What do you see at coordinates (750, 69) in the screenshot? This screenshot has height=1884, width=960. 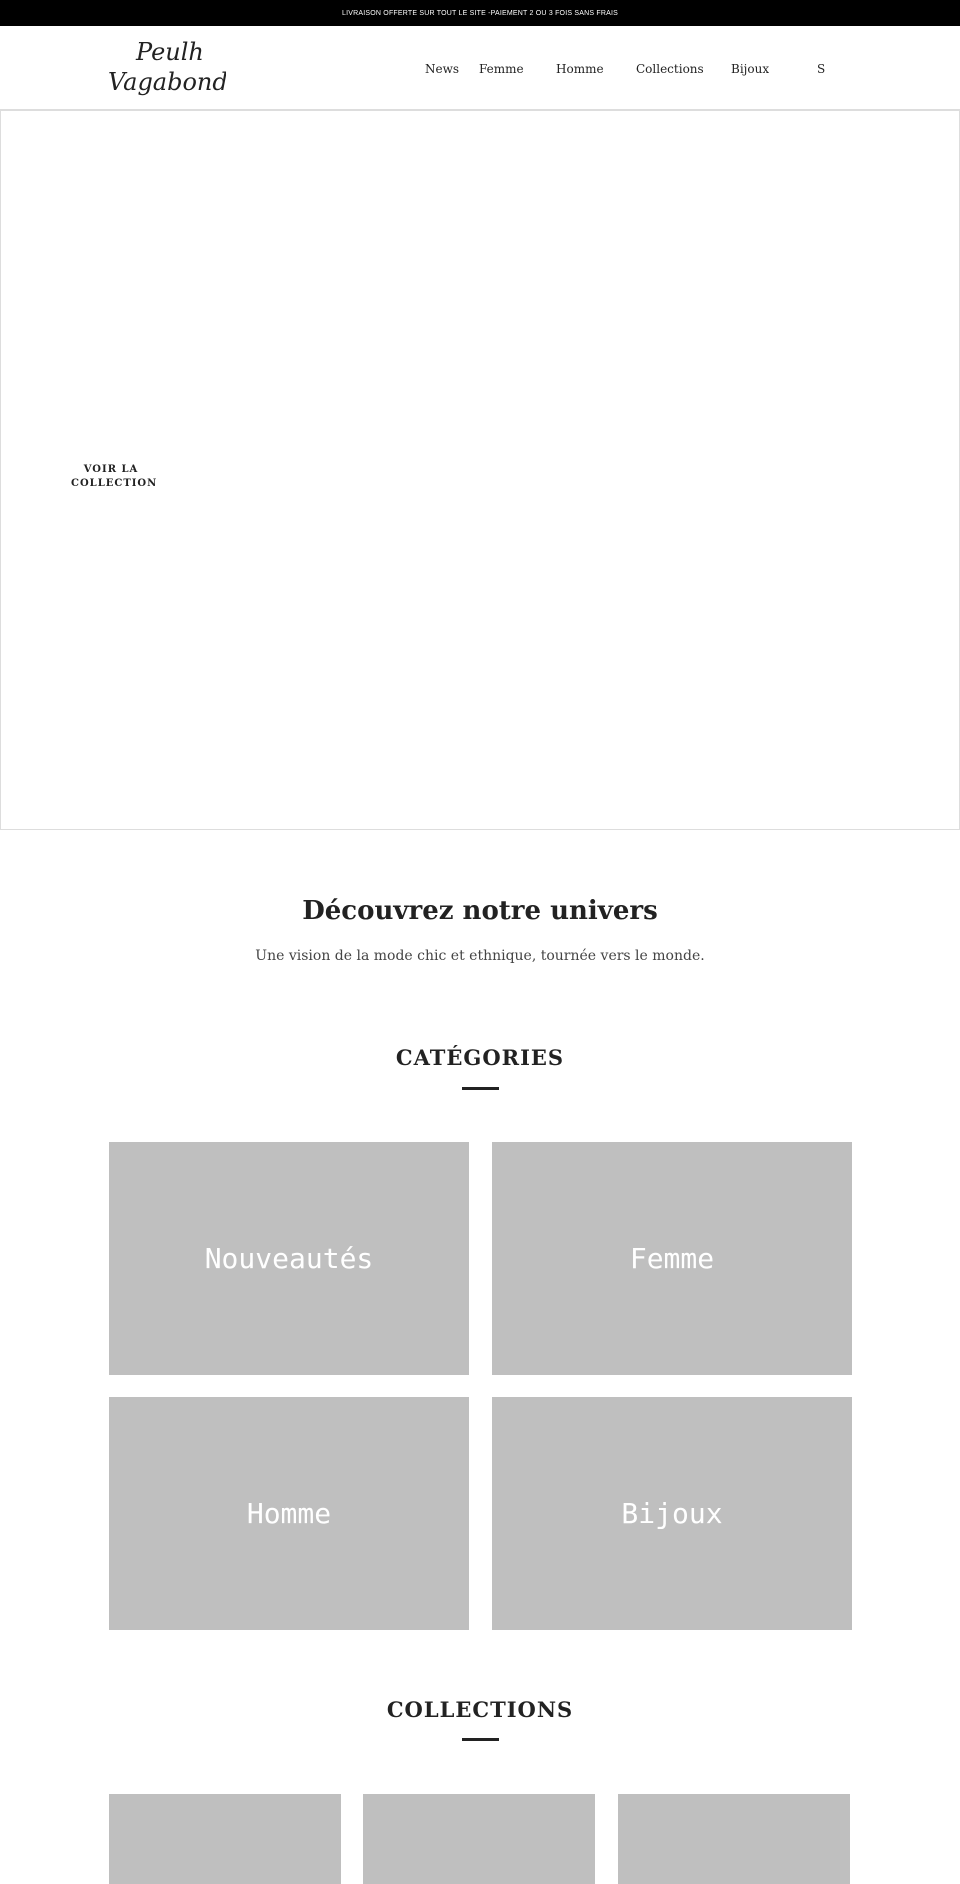 I see `nav-bijoux: Bijoux` at bounding box center [750, 69].